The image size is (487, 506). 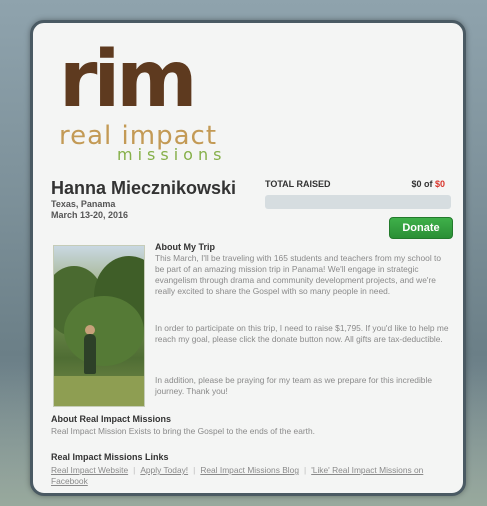 What do you see at coordinates (164, 470) in the screenshot?
I see `link-apply-today: Apply Today!` at bounding box center [164, 470].